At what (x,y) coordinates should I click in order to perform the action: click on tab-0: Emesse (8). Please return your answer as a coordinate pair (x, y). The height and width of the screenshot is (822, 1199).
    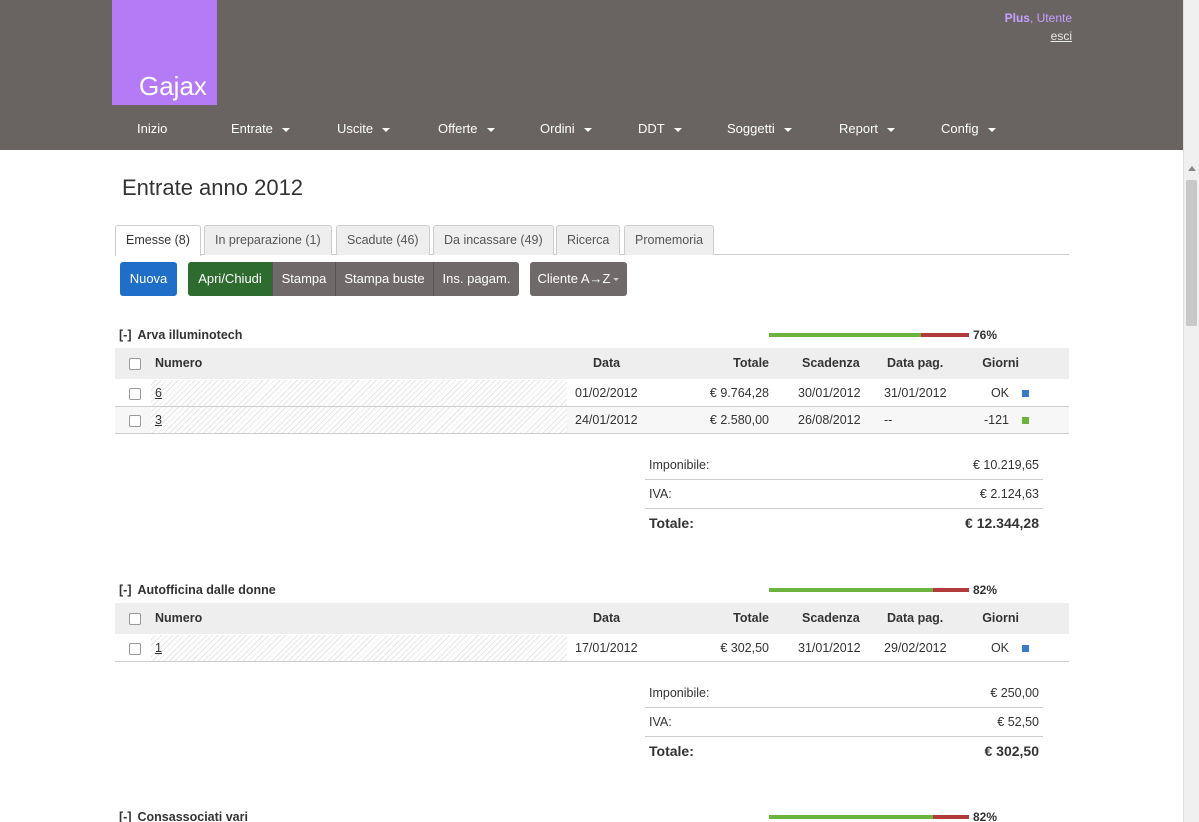
    Looking at the image, I should click on (158, 240).